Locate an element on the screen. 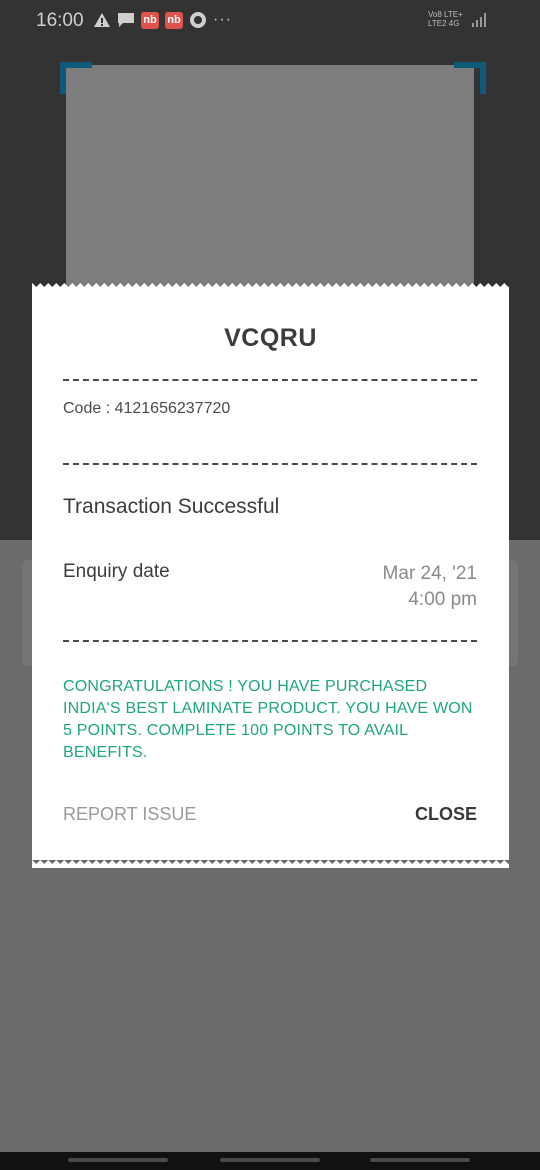 The height and width of the screenshot is (1170, 540). signal-strength-icon is located at coordinates (479, 19).